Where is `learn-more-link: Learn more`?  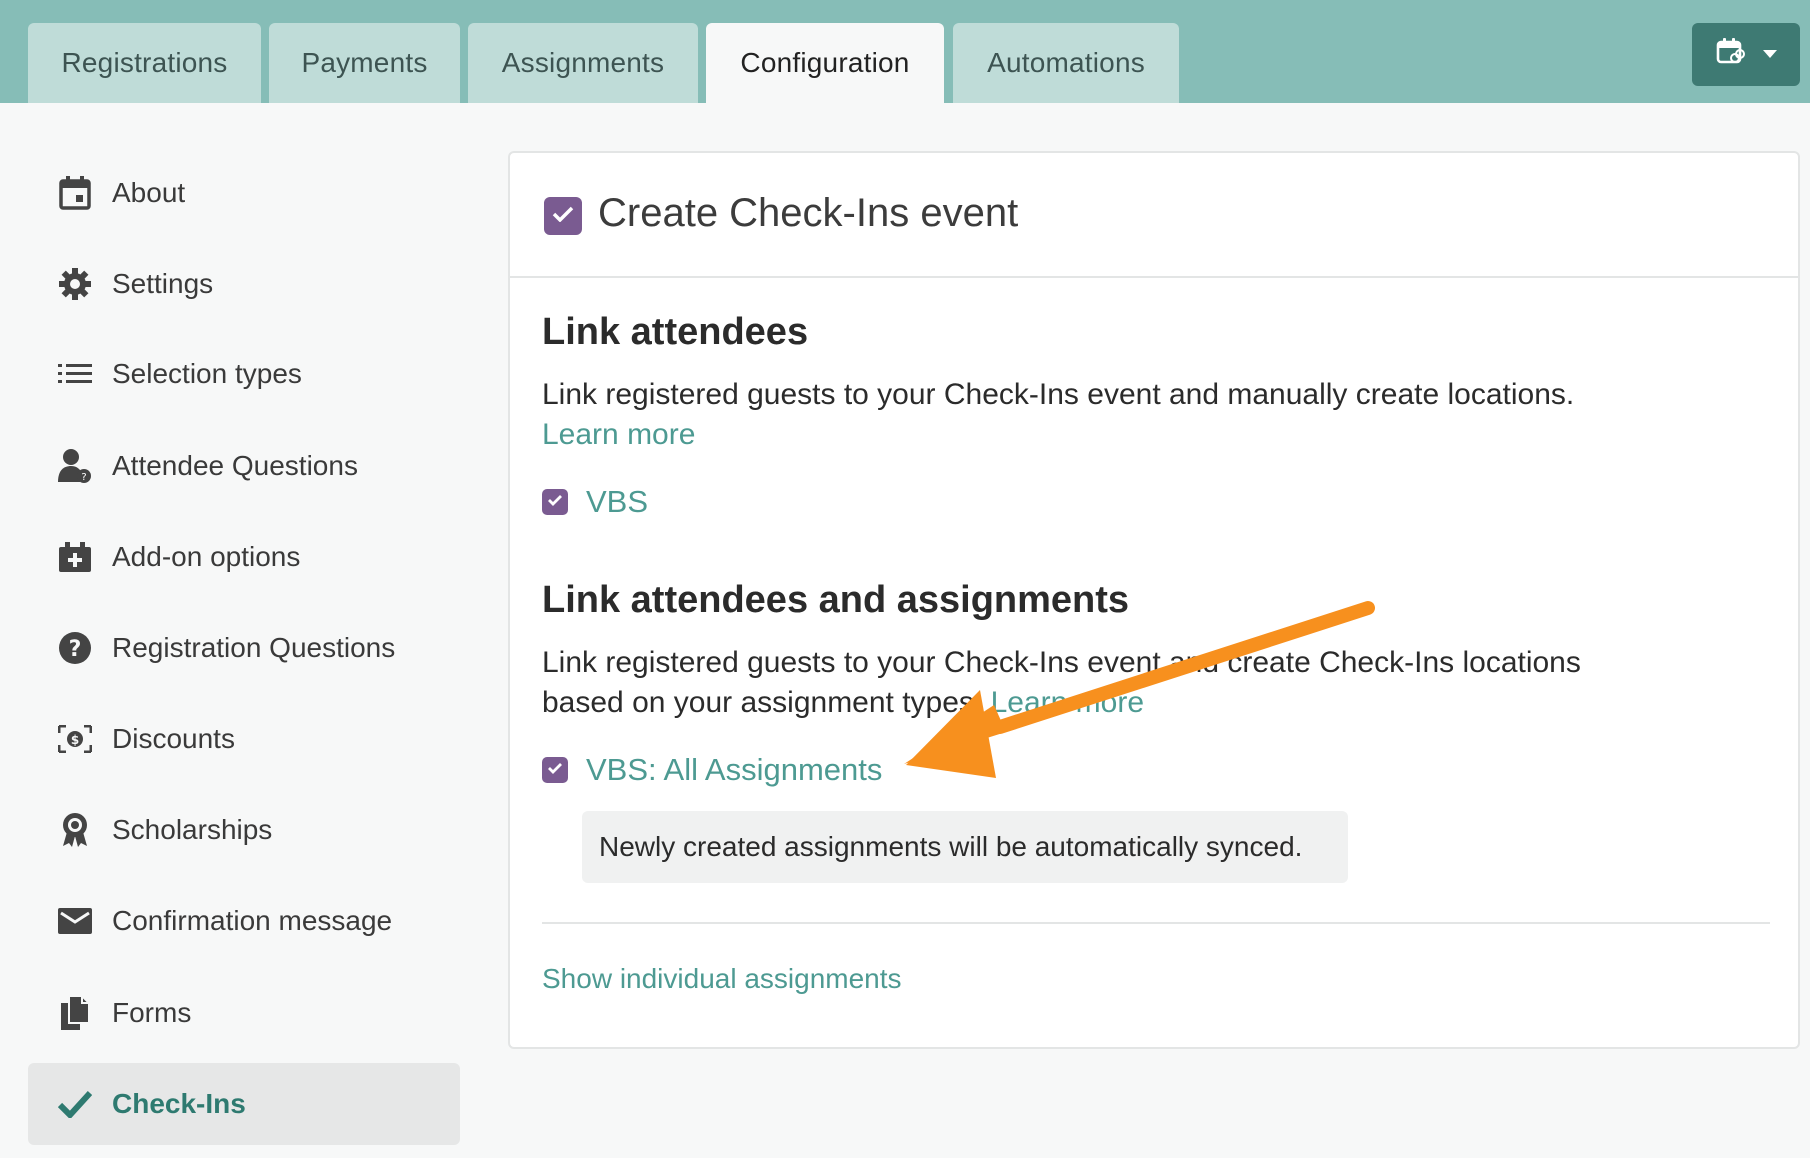
learn-more-link: Learn more is located at coordinates (618, 434).